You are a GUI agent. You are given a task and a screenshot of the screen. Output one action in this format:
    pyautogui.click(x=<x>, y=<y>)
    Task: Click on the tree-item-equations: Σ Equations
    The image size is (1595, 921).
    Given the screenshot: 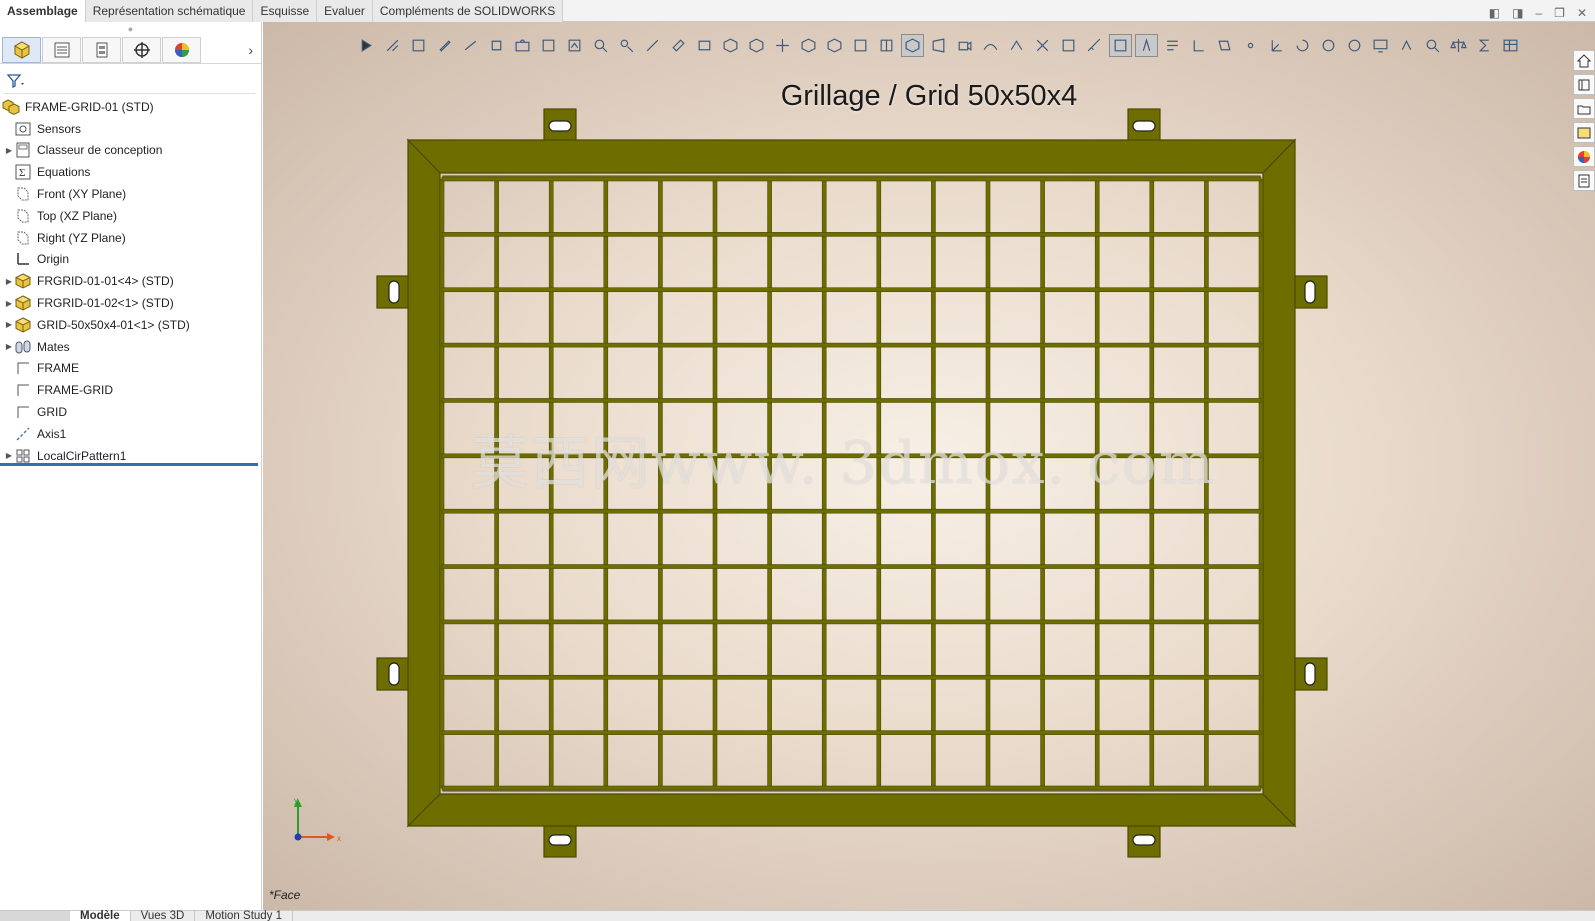 What is the action you would take?
    pyautogui.click(x=130, y=172)
    